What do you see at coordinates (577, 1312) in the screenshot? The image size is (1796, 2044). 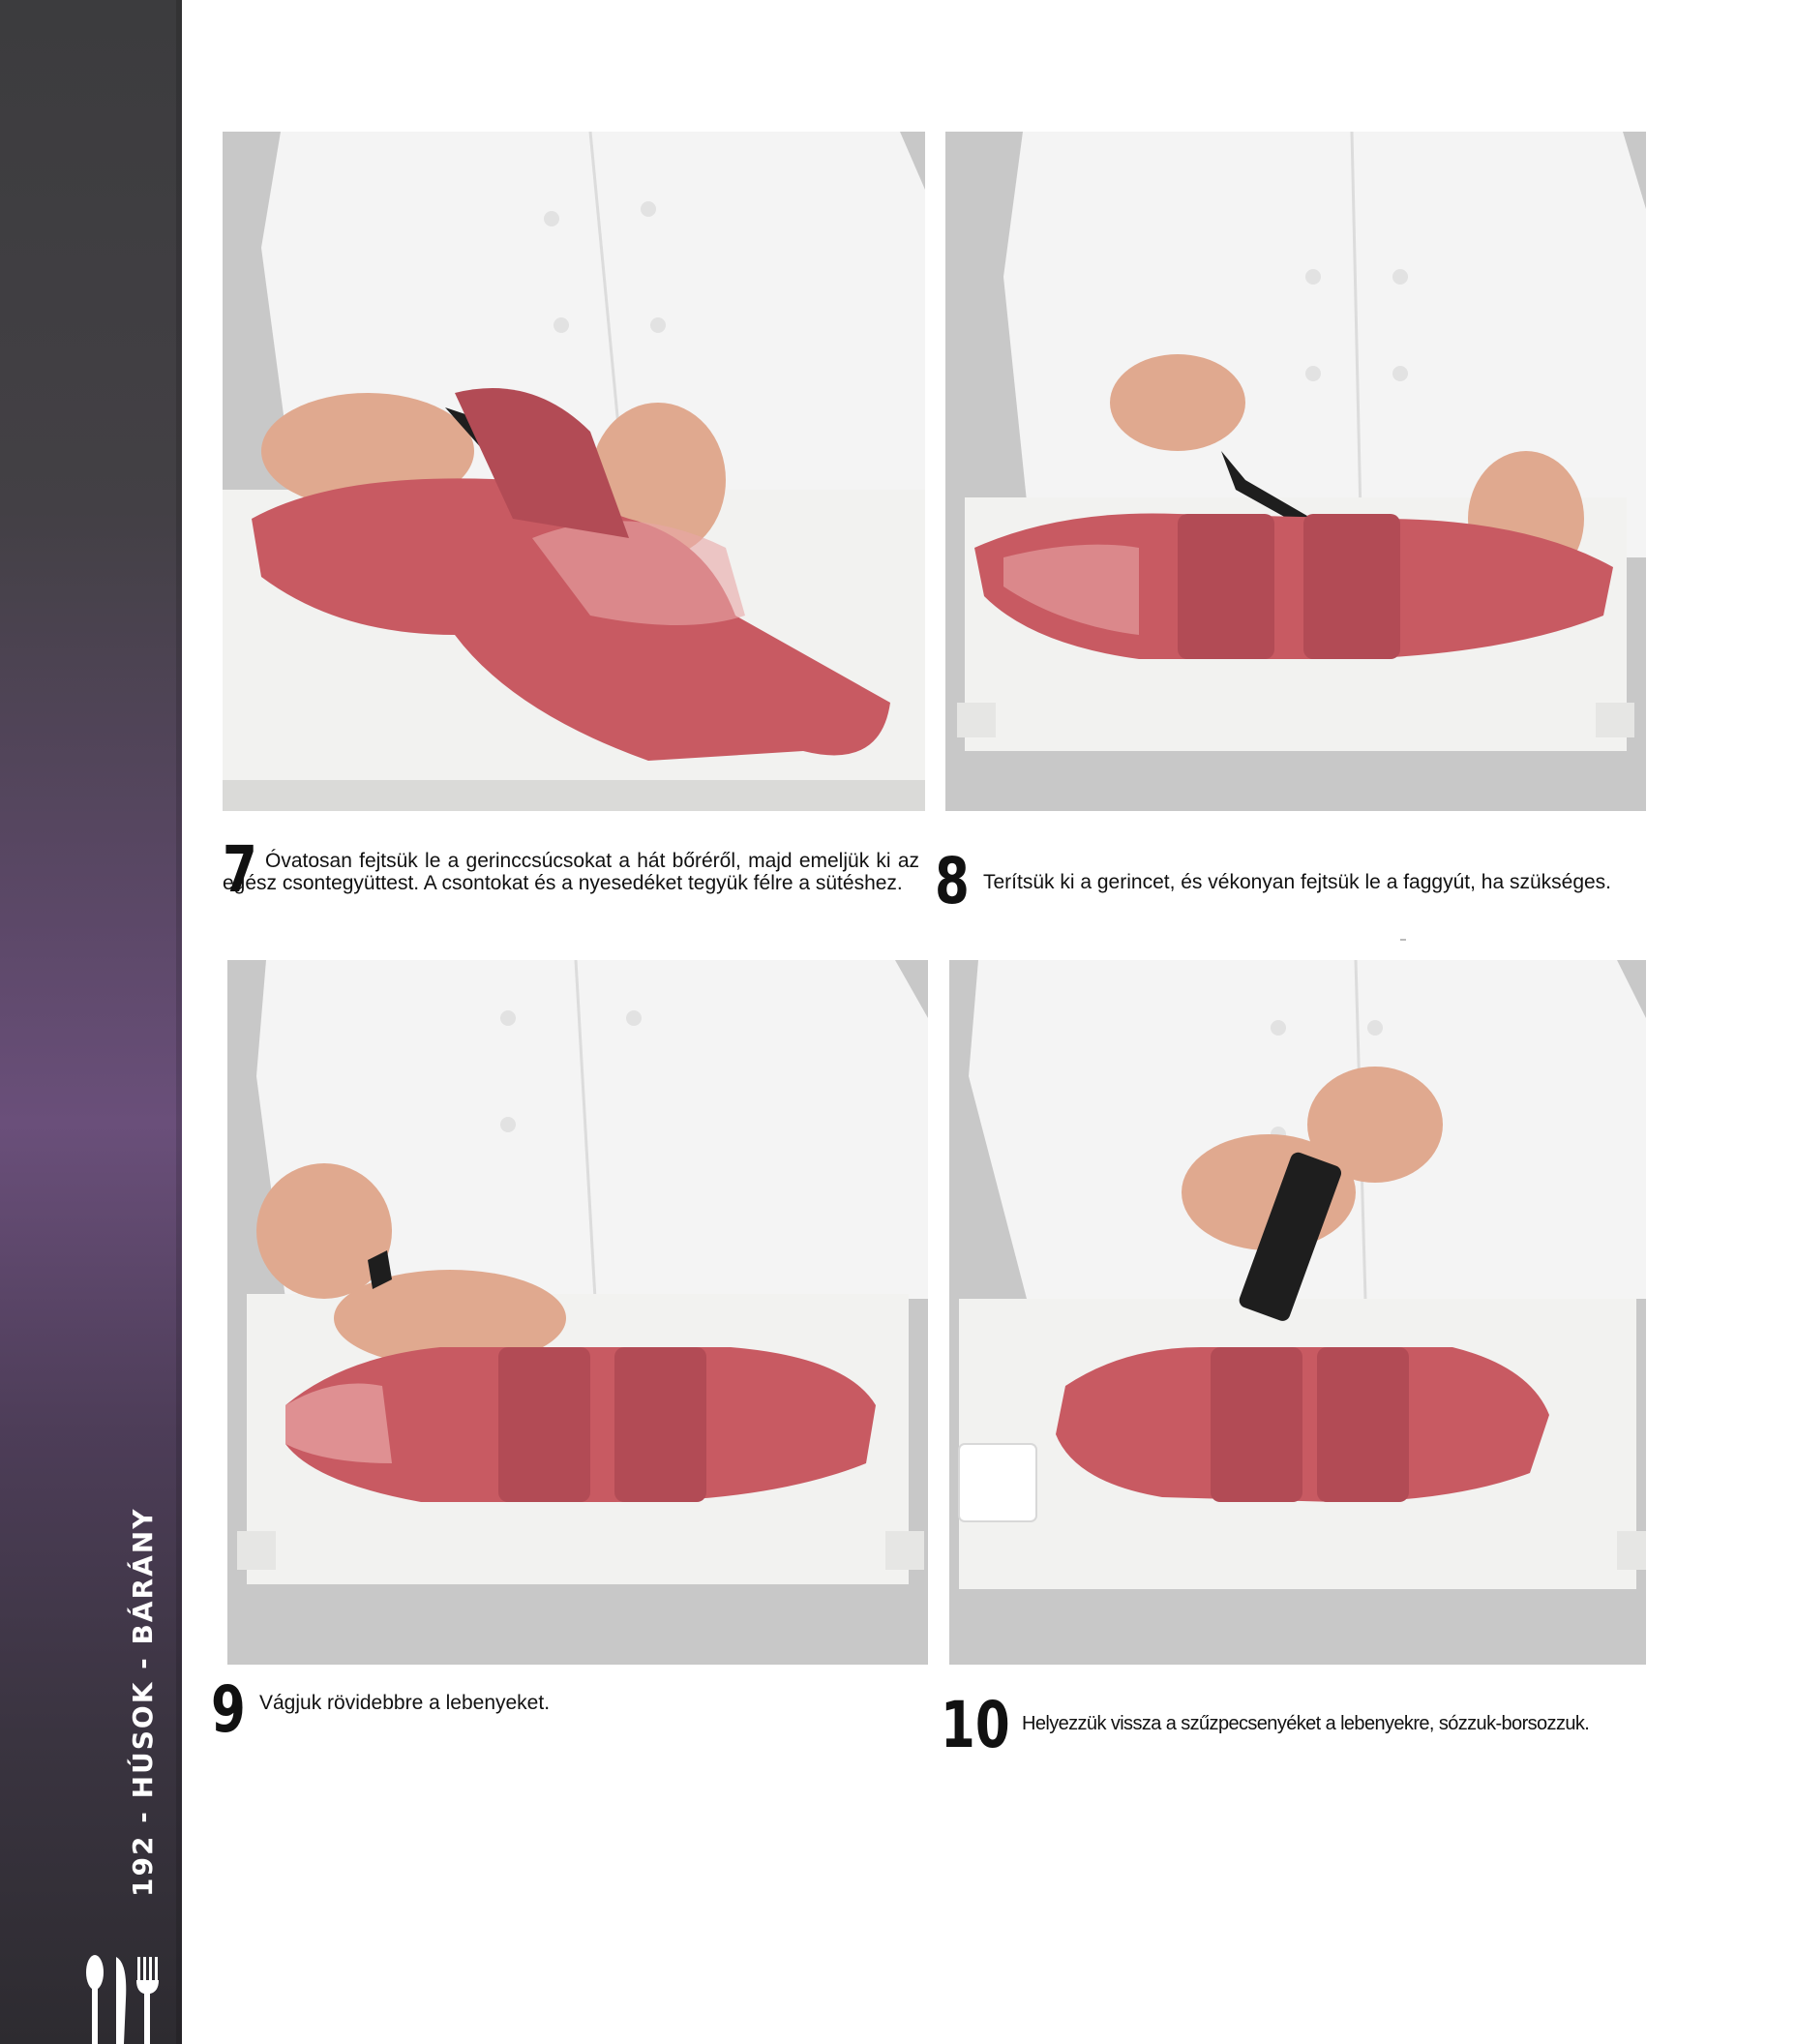 I see `step-9-photo` at bounding box center [577, 1312].